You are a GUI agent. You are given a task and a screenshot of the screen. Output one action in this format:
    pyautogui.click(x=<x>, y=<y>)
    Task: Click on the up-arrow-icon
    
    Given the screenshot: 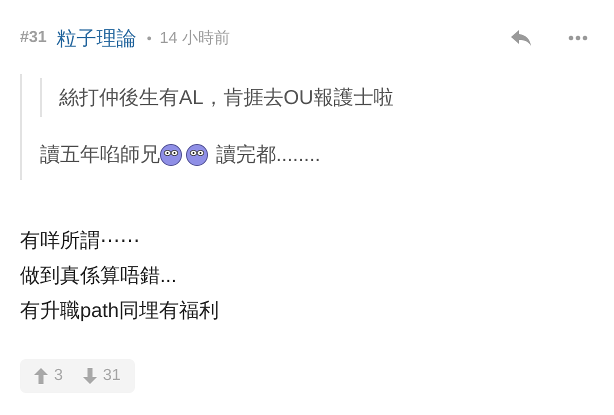 What is the action you would take?
    pyautogui.click(x=41, y=376)
    